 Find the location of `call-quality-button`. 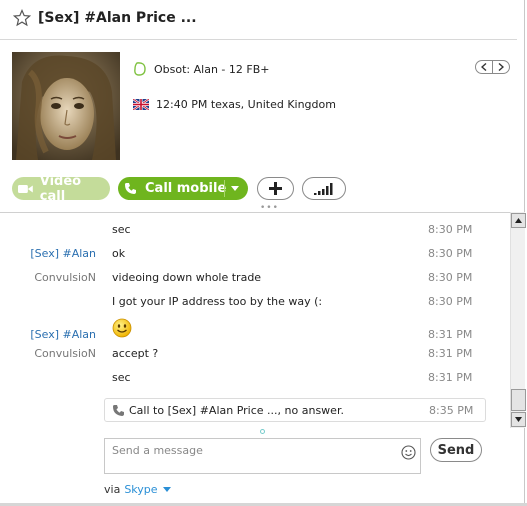

call-quality-button is located at coordinates (324, 188).